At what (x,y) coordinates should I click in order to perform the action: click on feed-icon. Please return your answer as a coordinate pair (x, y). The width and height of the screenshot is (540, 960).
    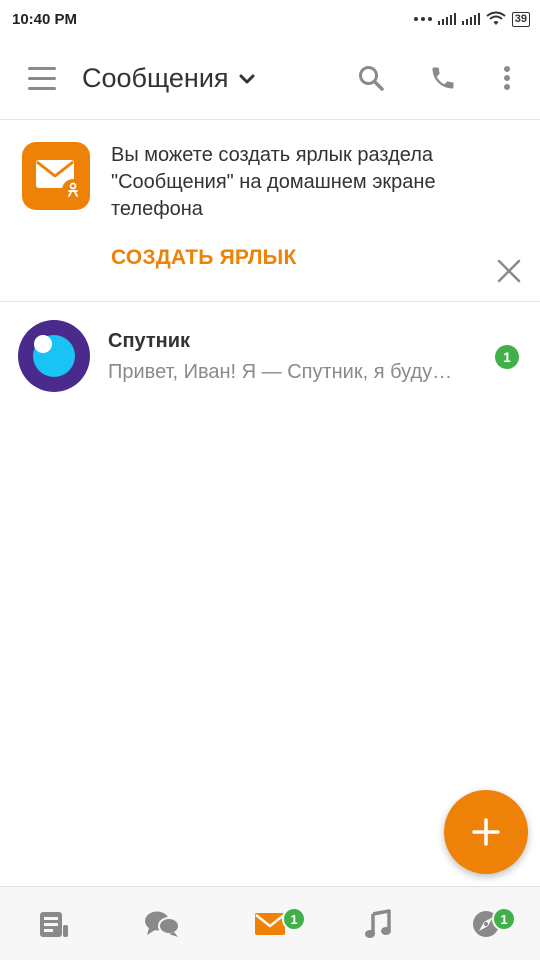
    Looking at the image, I should click on (54, 924).